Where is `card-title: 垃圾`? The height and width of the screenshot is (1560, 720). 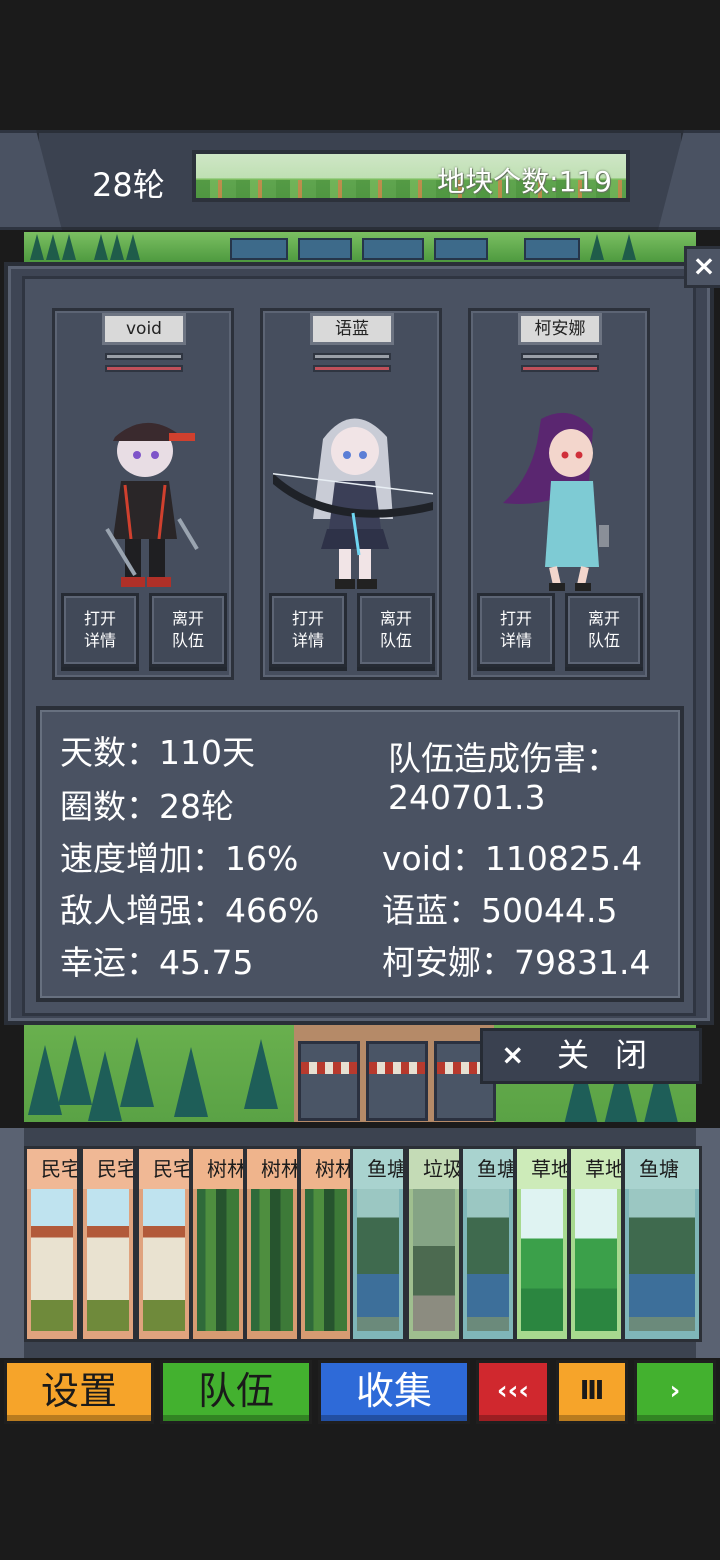
card-title: 垃圾 is located at coordinates (434, 1169).